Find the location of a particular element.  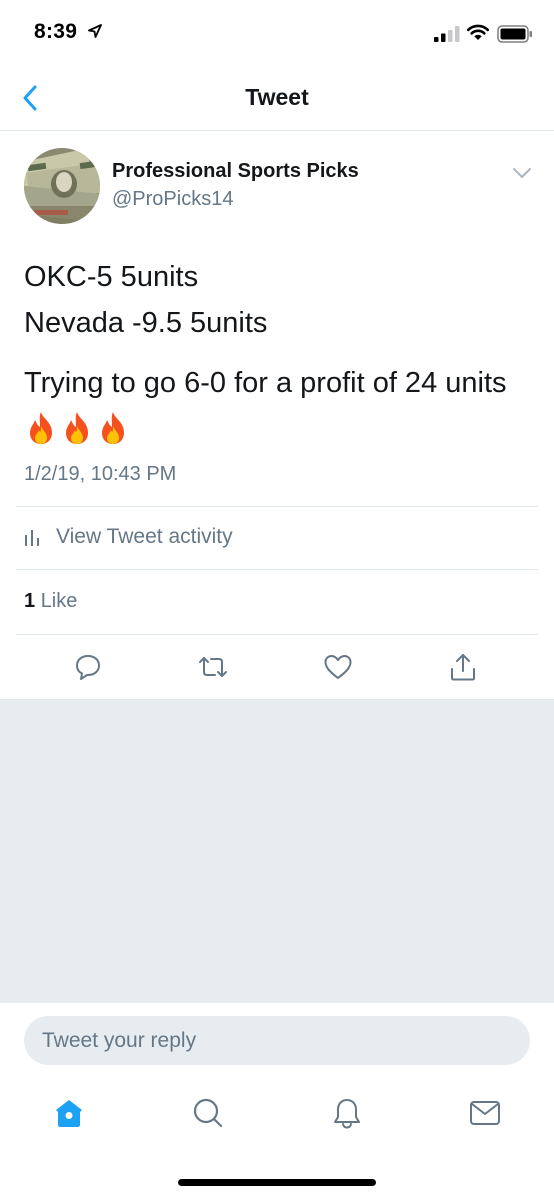

avatar is located at coordinates (62, 186).